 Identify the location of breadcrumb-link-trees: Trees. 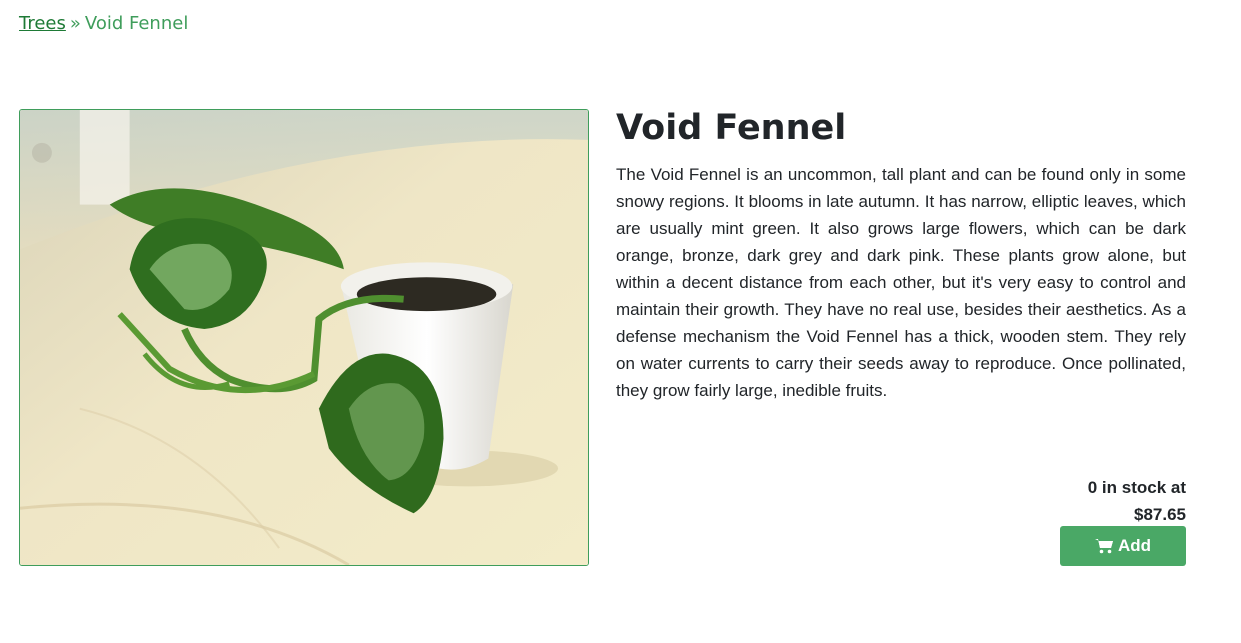
(42, 23).